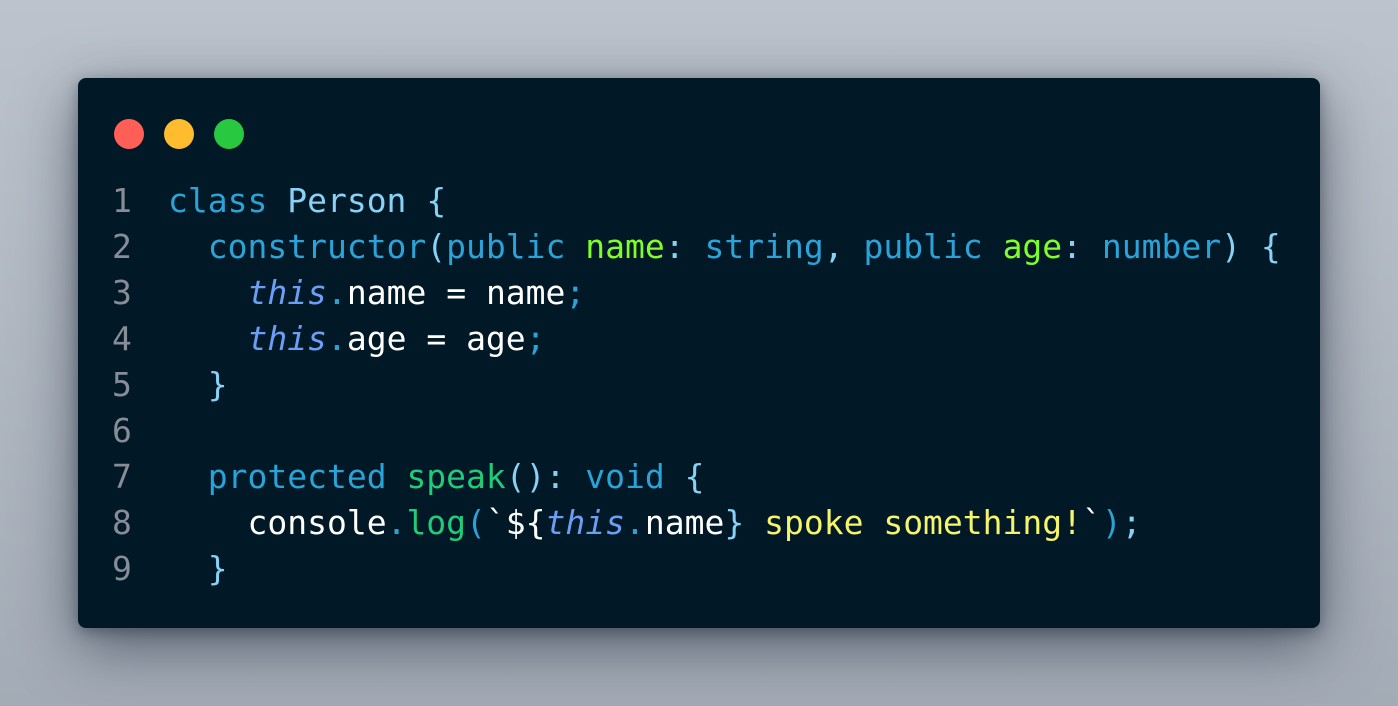 Image resolution: width=1398 pixels, height=706 pixels. I want to click on code-token: spoke something!, so click(913, 522).